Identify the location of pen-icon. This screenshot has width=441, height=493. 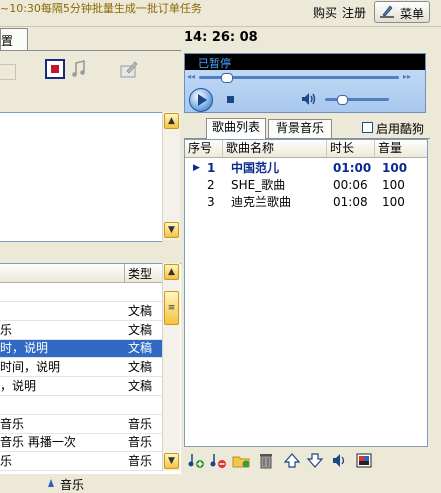
(387, 11).